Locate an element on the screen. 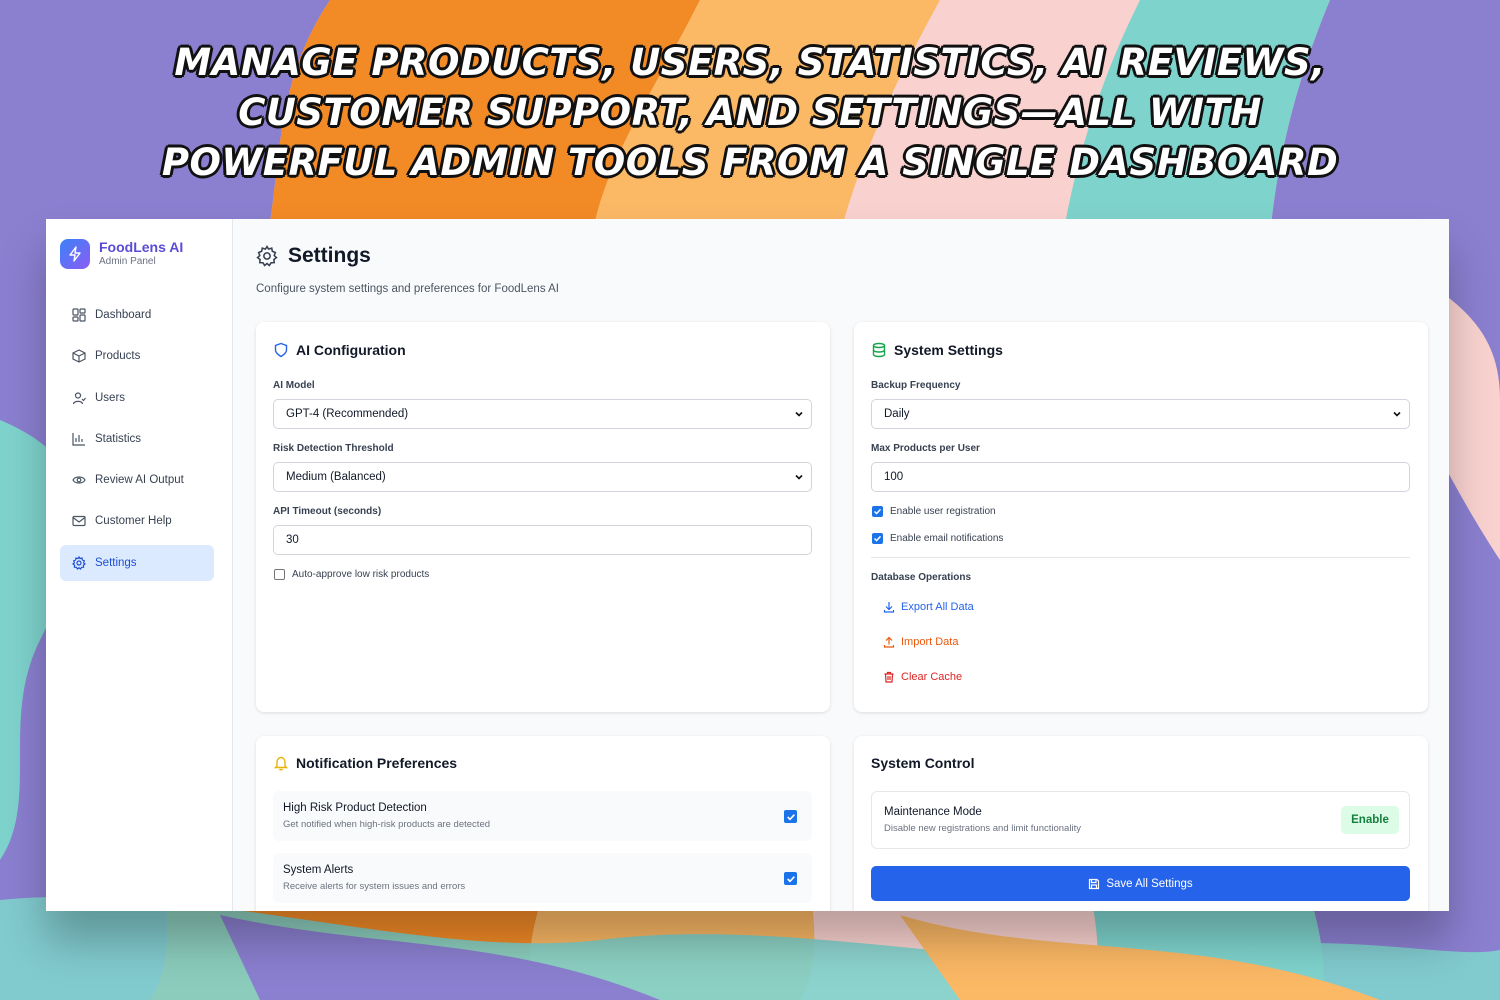 This screenshot has height=1000, width=1500. page-title: Settings is located at coordinates (329, 255).